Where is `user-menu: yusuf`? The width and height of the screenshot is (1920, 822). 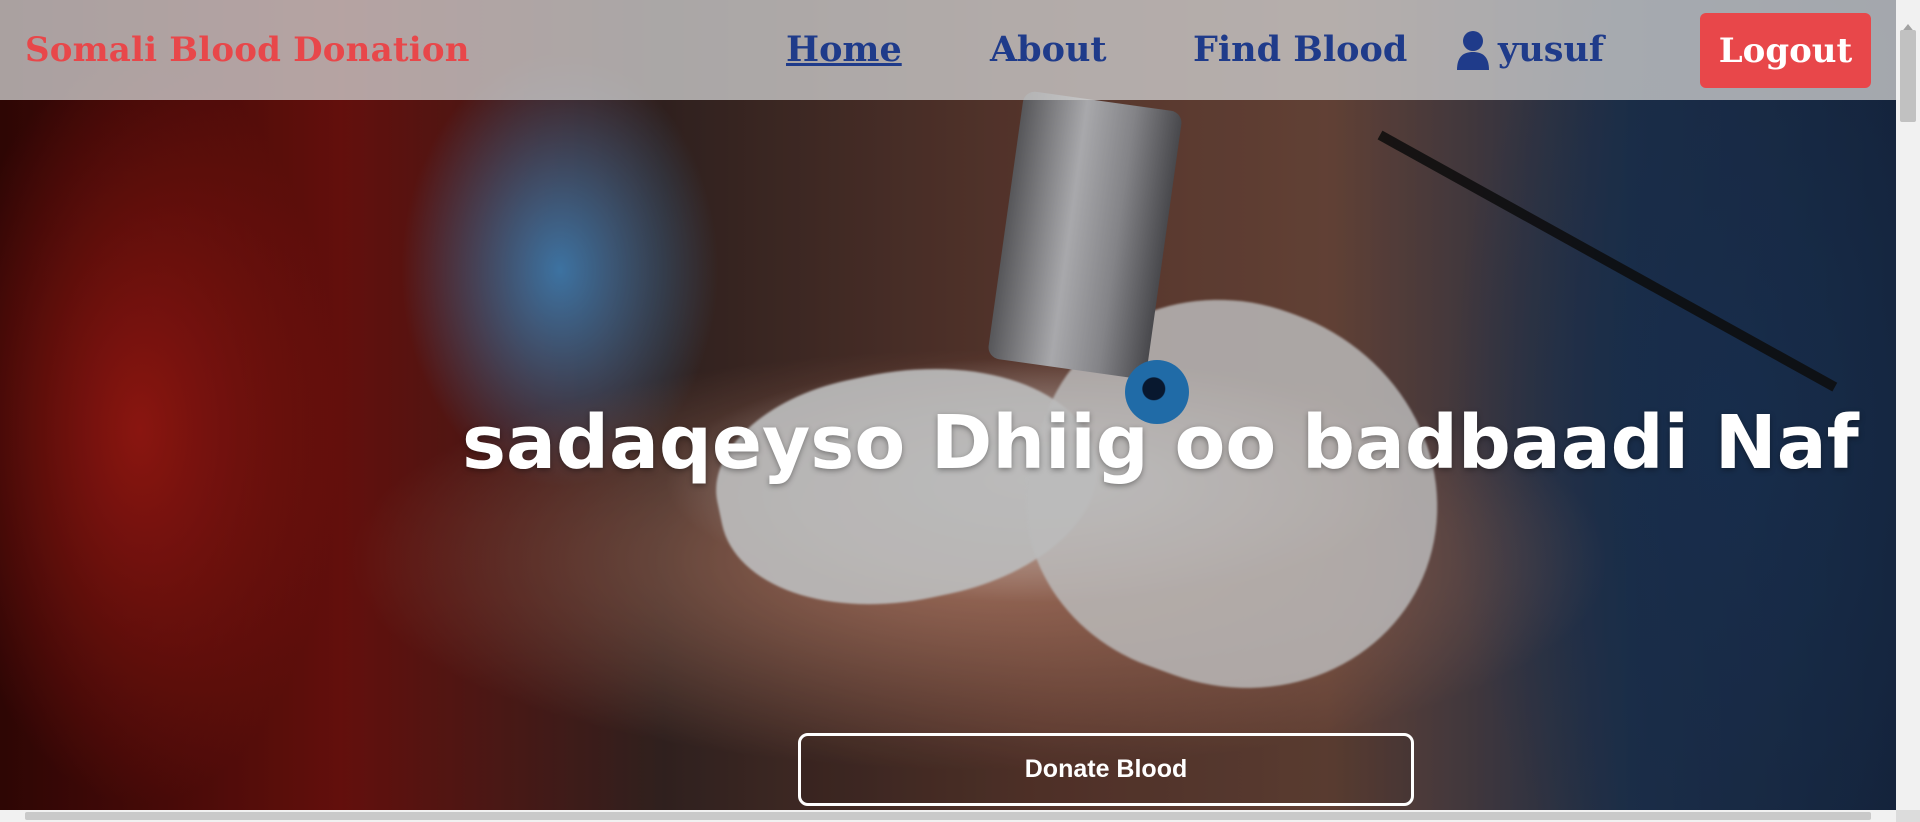
user-menu: yusuf is located at coordinates (1530, 49).